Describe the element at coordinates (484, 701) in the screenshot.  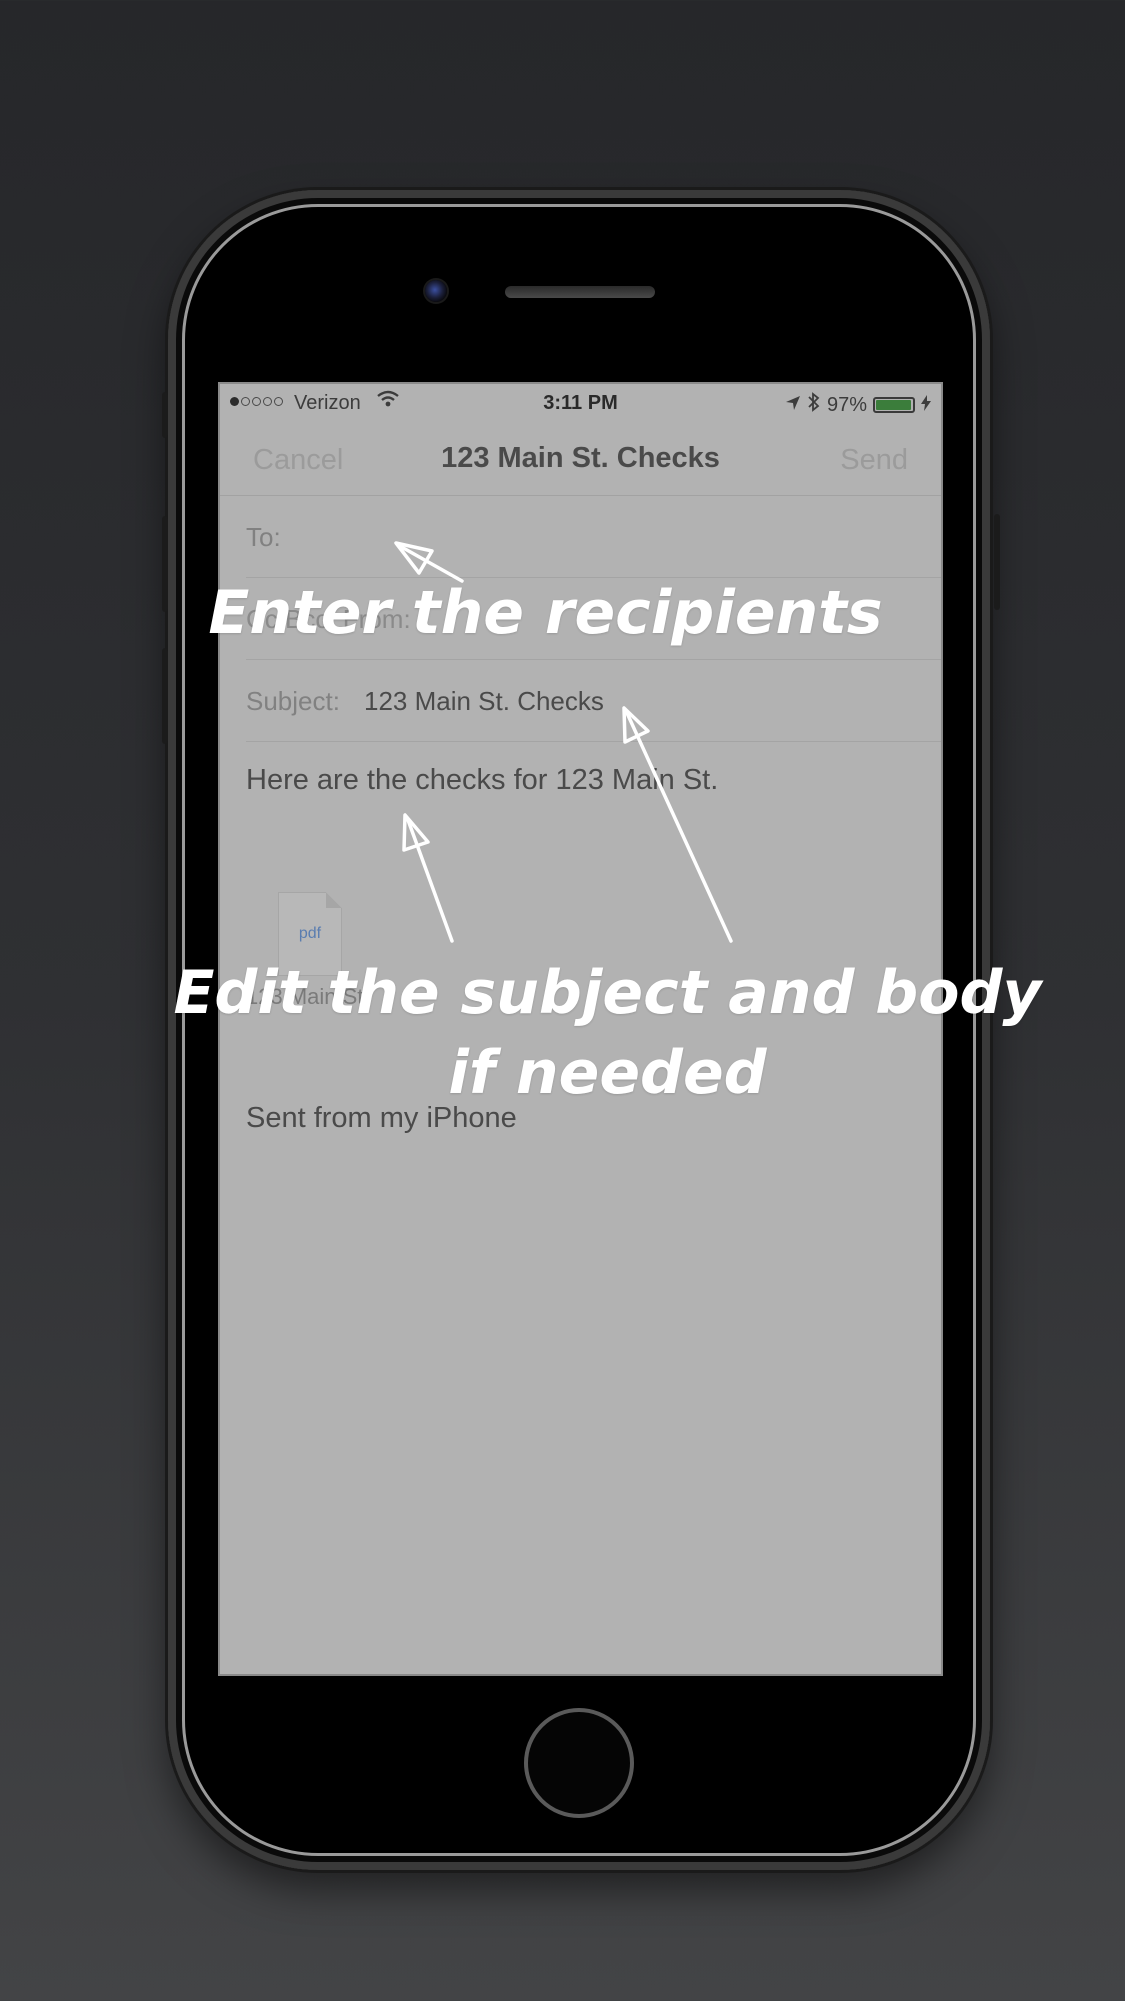
I see `subject-input: 123 Main St. Checks` at that location.